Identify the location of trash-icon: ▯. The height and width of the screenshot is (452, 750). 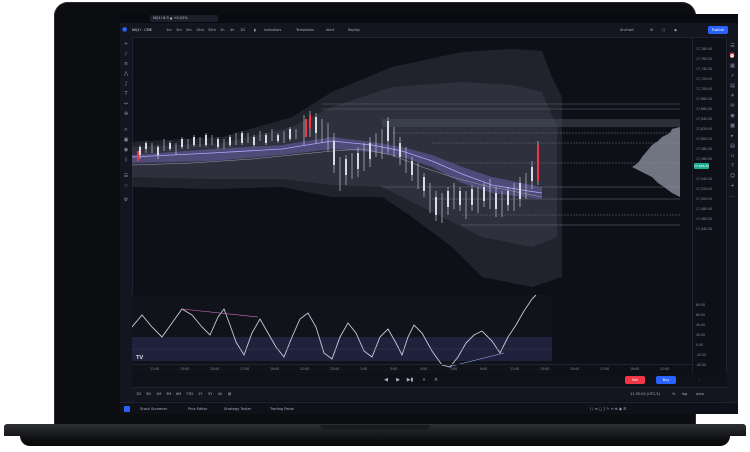
(126, 160).